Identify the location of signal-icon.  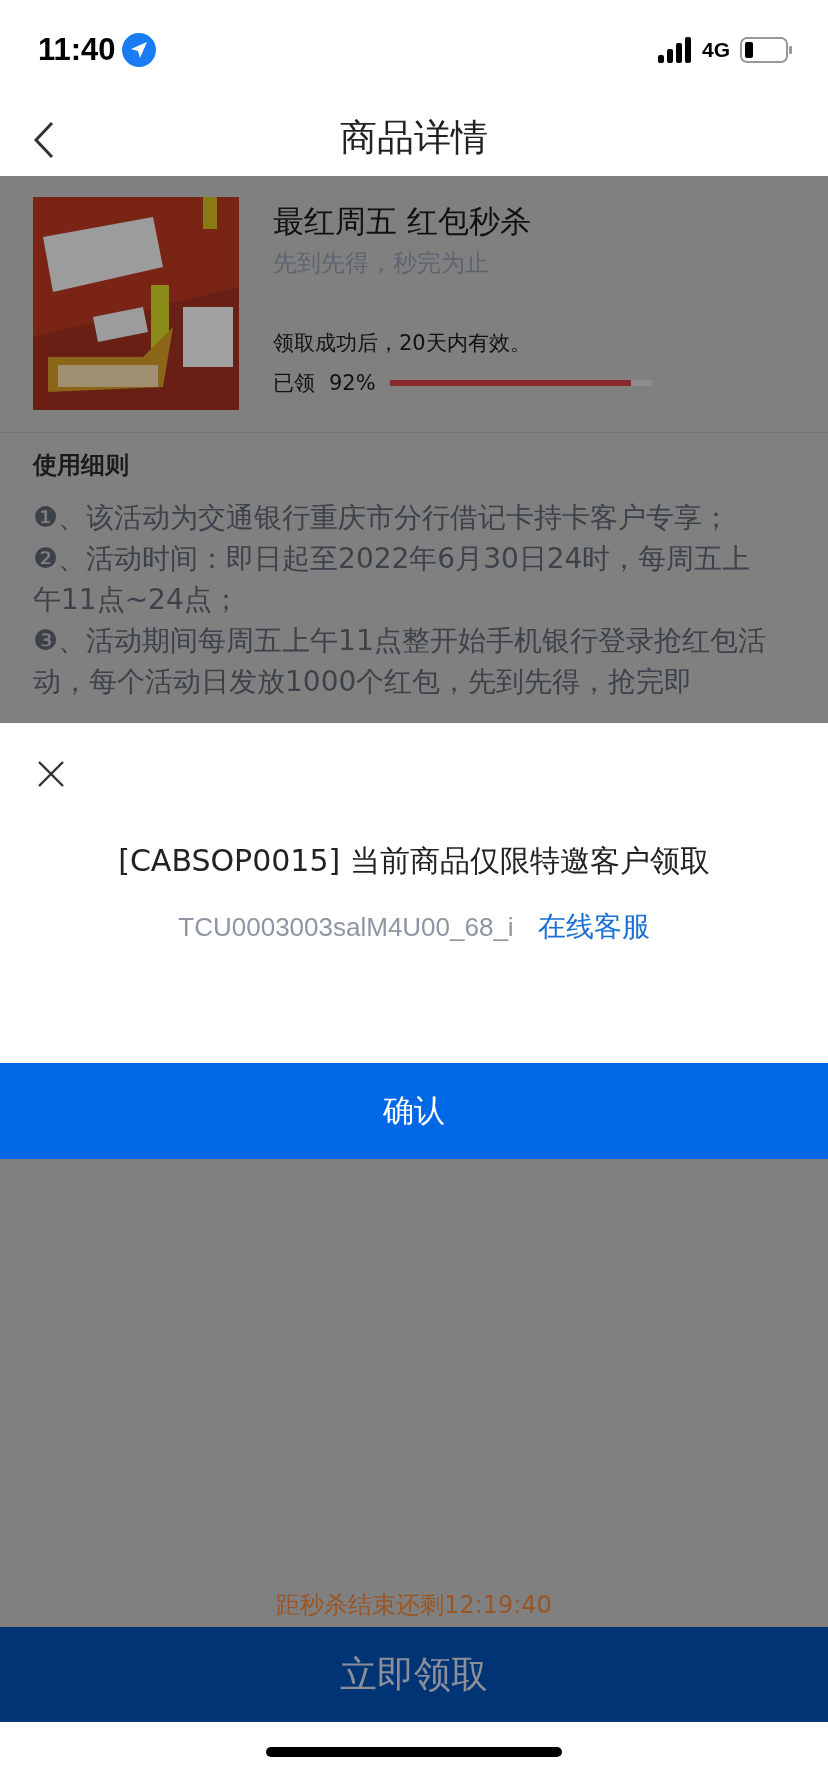
(675, 50).